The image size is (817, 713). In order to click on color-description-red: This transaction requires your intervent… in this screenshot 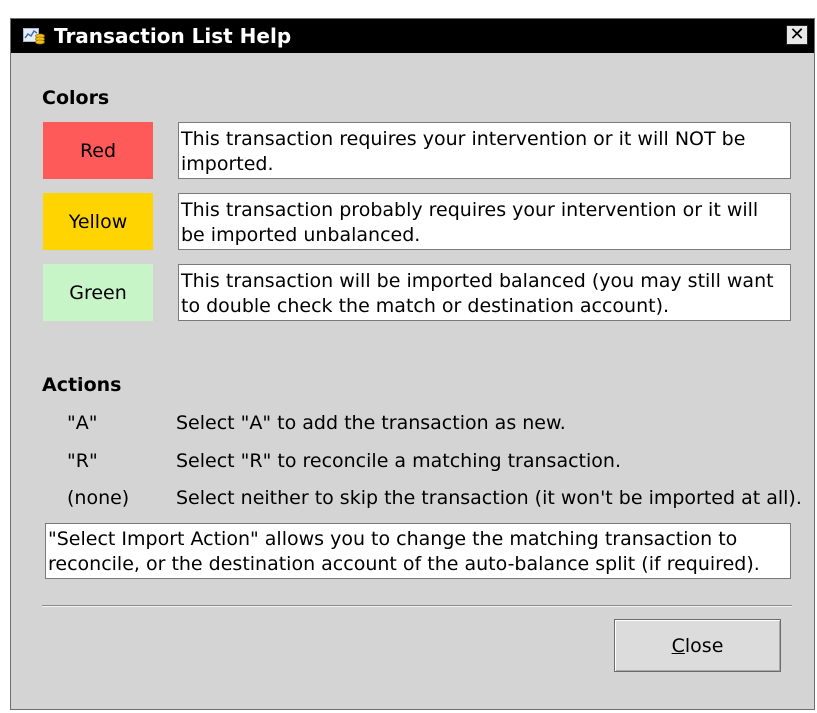, I will do `click(484, 150)`.